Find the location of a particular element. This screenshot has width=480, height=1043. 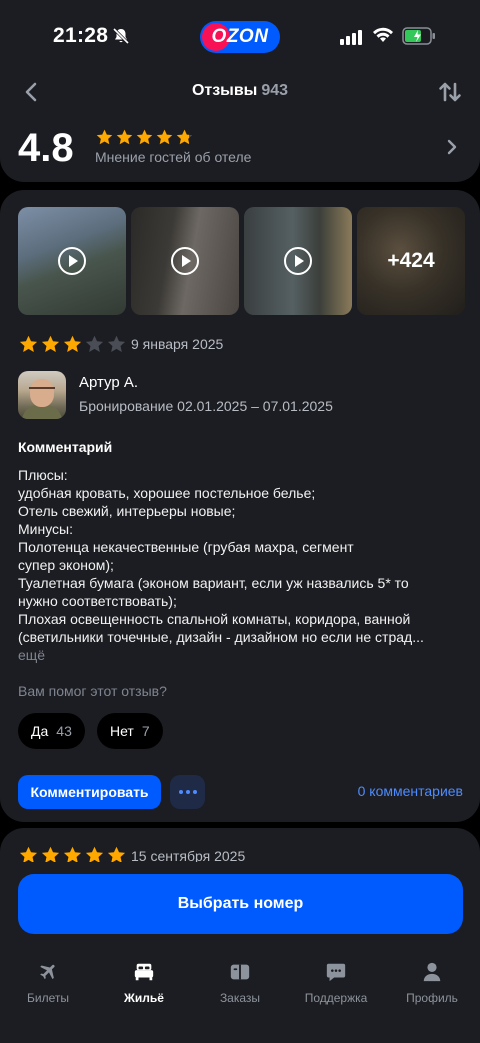

vote-no-label: Нет is located at coordinates (122, 731).